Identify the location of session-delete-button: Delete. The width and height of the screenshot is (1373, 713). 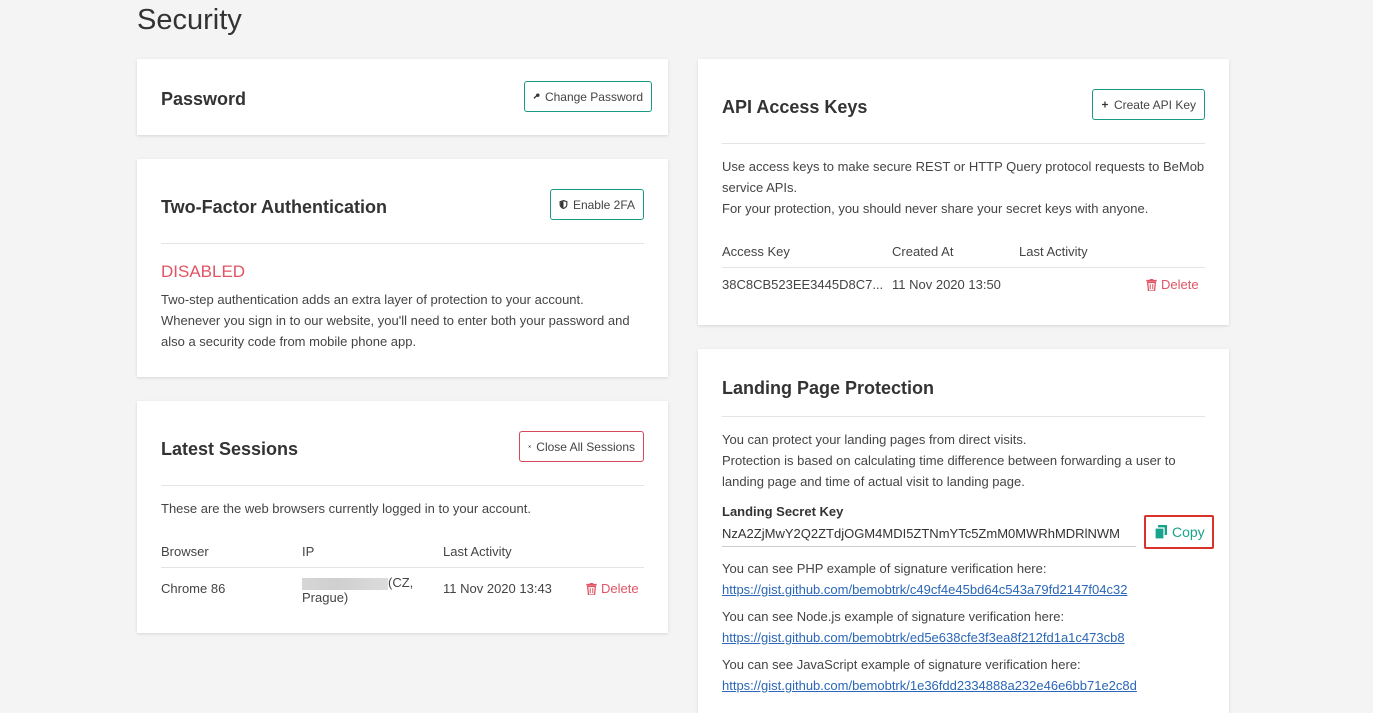
(612, 588).